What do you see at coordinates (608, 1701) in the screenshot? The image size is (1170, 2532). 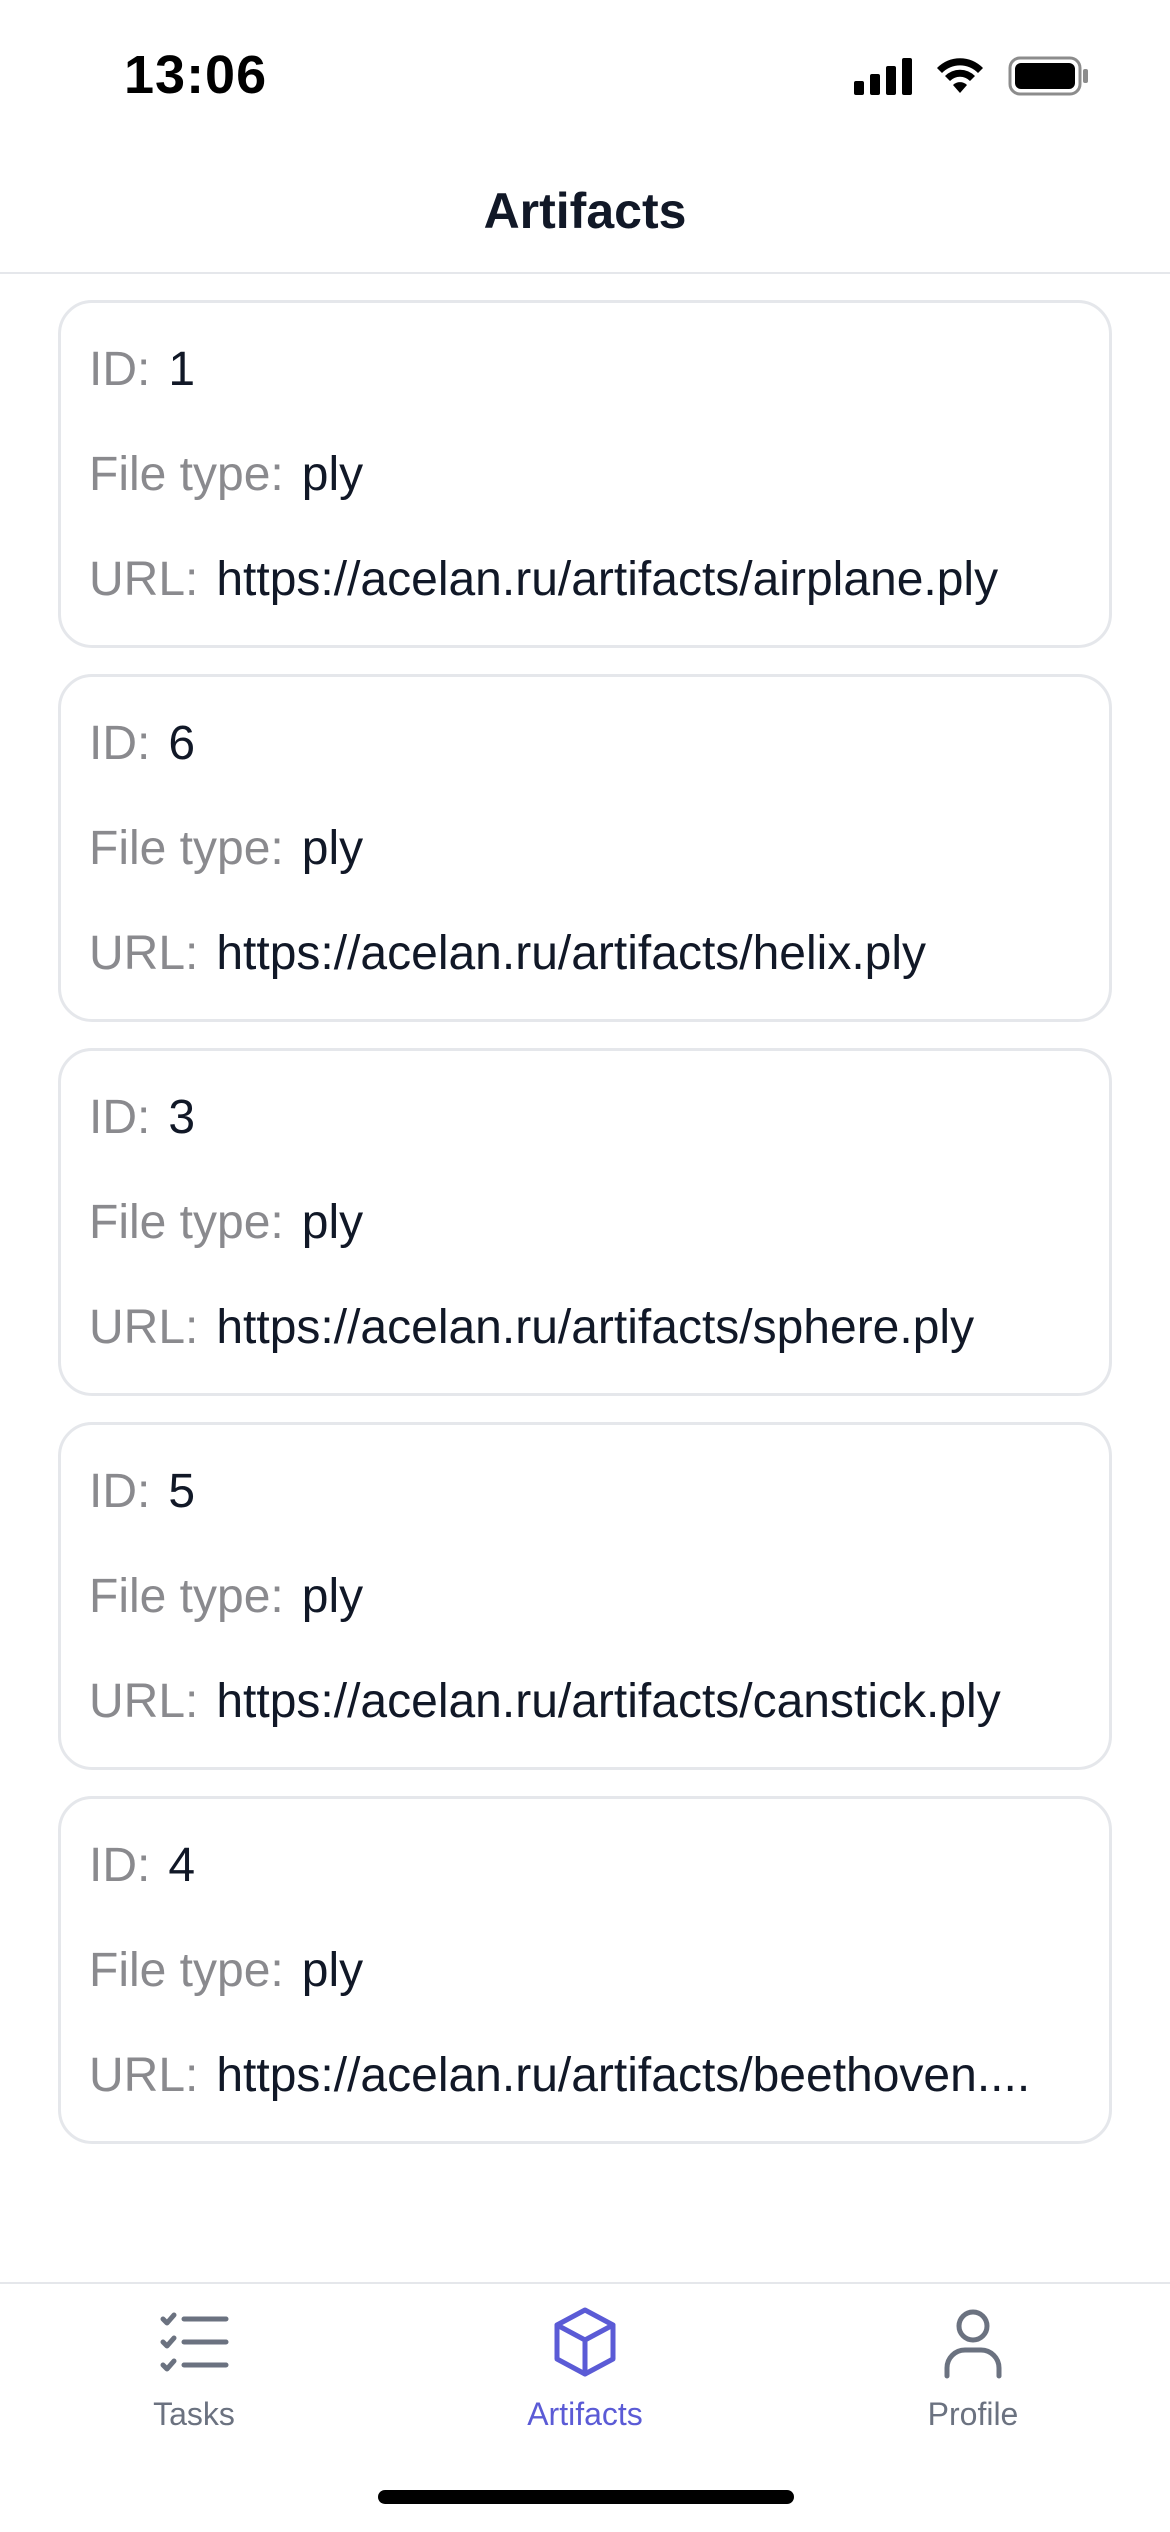 I see `artifact-url: https://acelan.ru/artifacts/canstick.ply` at bounding box center [608, 1701].